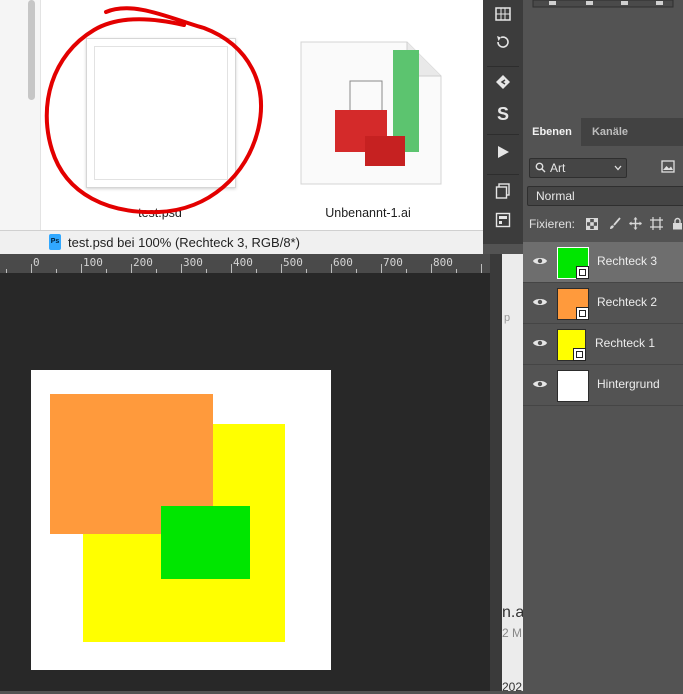  What do you see at coordinates (193, 262) in the screenshot?
I see `ruler-label: 300` at bounding box center [193, 262].